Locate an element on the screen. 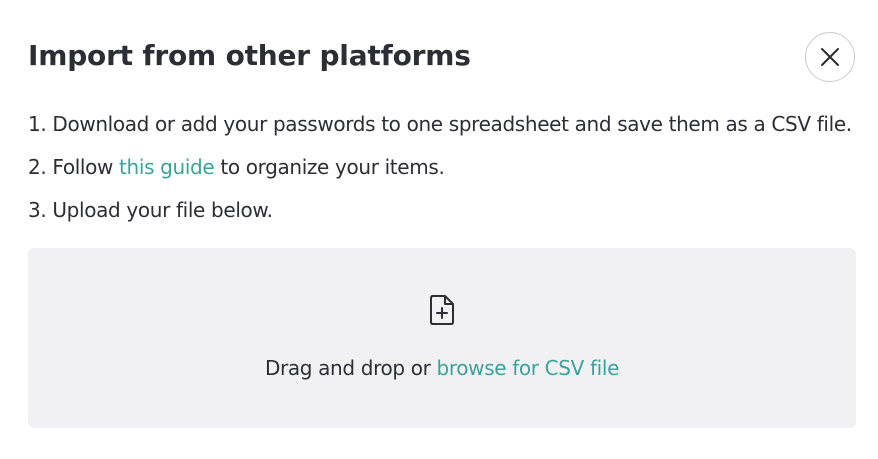 The image size is (878, 459). close-icon is located at coordinates (830, 57).